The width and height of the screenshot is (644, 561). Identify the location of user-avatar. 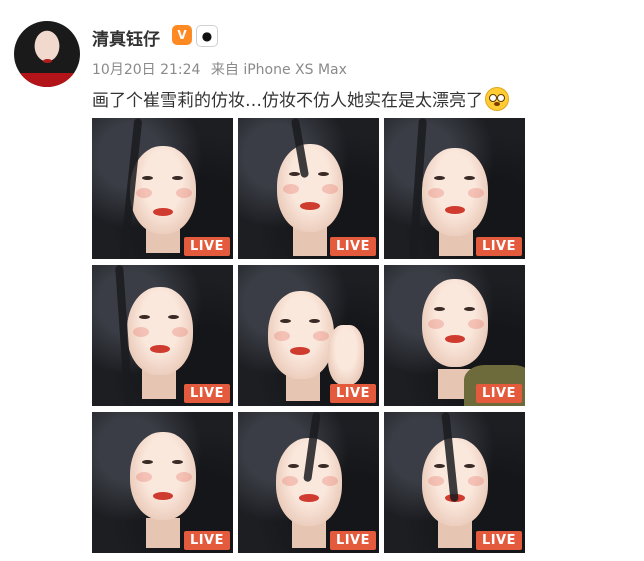
(47, 54).